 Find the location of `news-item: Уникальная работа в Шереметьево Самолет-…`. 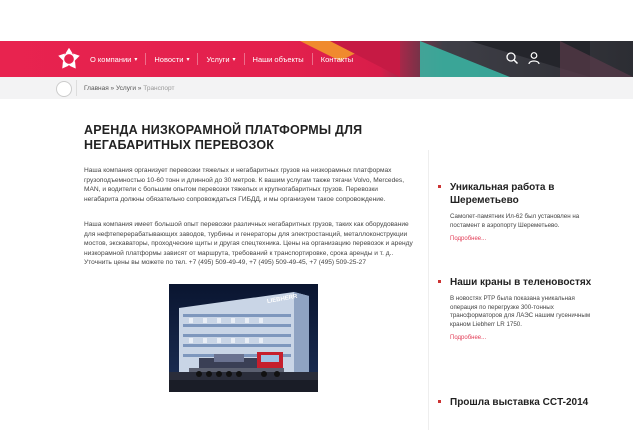

news-item: Уникальная работа в Шереметьево Самолет-… is located at coordinates (519, 211).